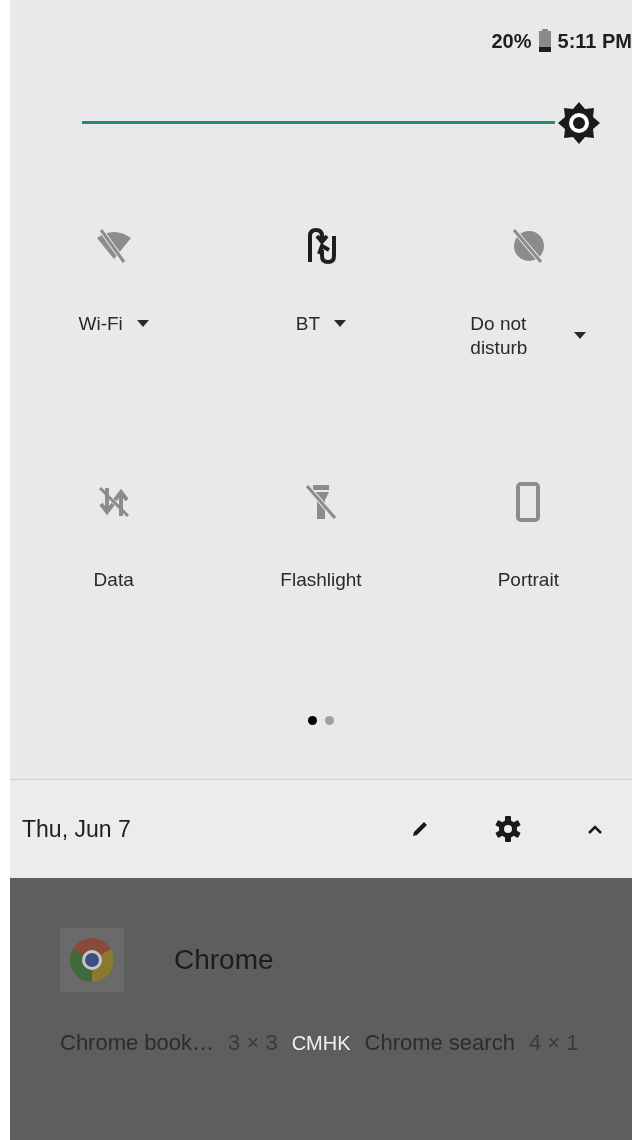 This screenshot has width=632, height=1140. Describe the element at coordinates (528, 336) in the screenshot. I see `tile-label-button: Do not disturb` at that location.